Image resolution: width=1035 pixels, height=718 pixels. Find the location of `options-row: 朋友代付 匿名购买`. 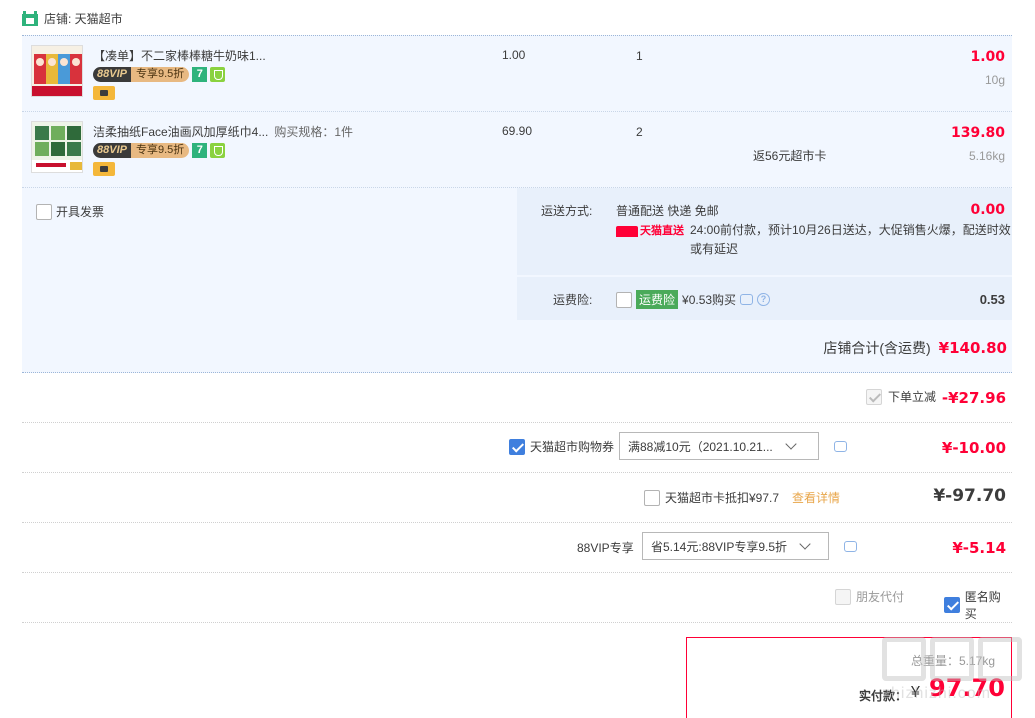

options-row: 朋友代付 匿名购买 is located at coordinates (517, 598).